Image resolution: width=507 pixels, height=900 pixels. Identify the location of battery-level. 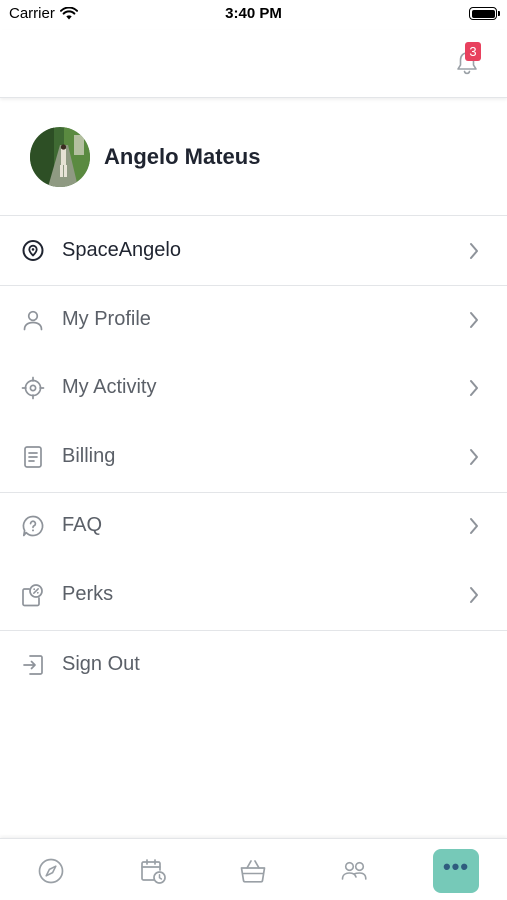
(483, 13).